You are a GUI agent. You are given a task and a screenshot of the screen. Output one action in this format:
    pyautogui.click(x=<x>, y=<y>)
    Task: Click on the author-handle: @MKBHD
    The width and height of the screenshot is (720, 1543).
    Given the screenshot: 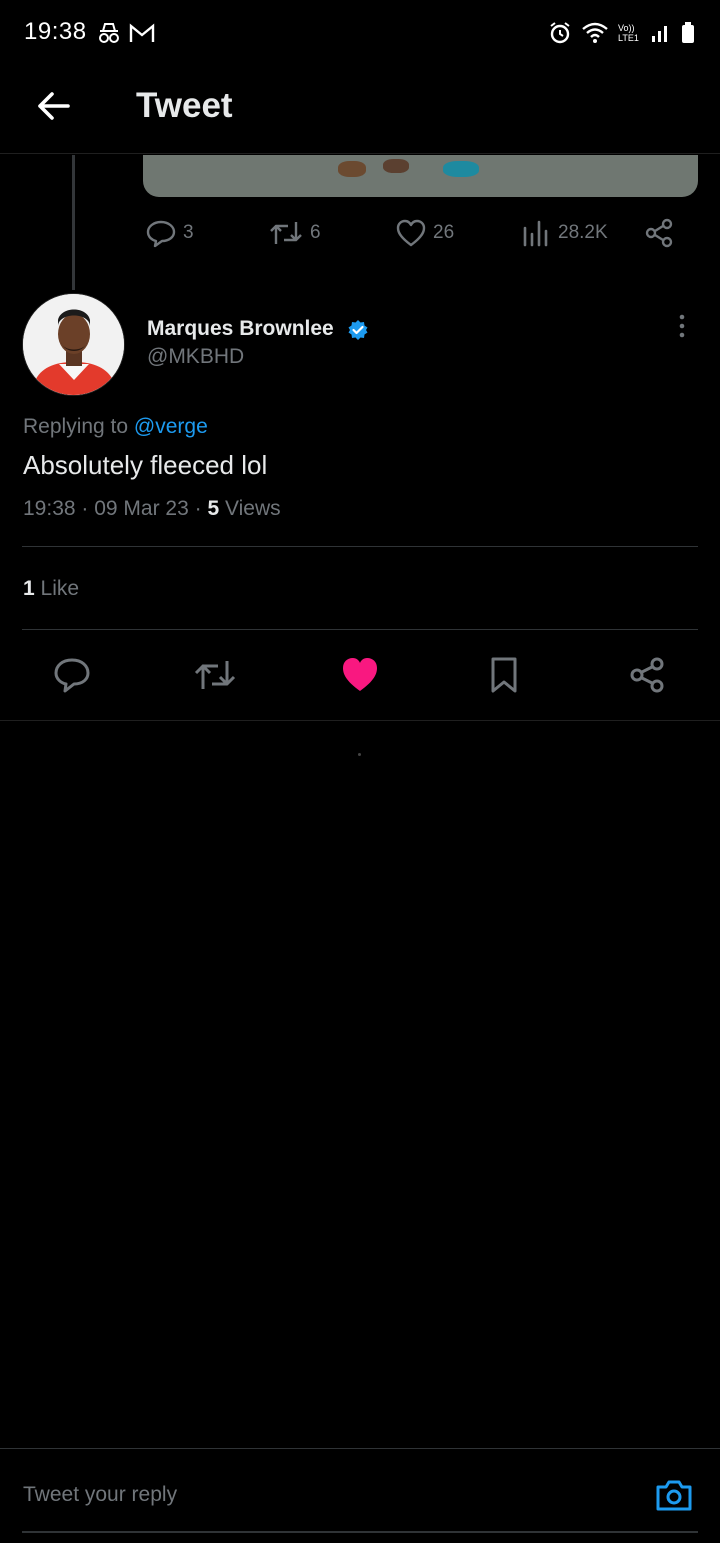 What is the action you would take?
    pyautogui.click(x=195, y=357)
    